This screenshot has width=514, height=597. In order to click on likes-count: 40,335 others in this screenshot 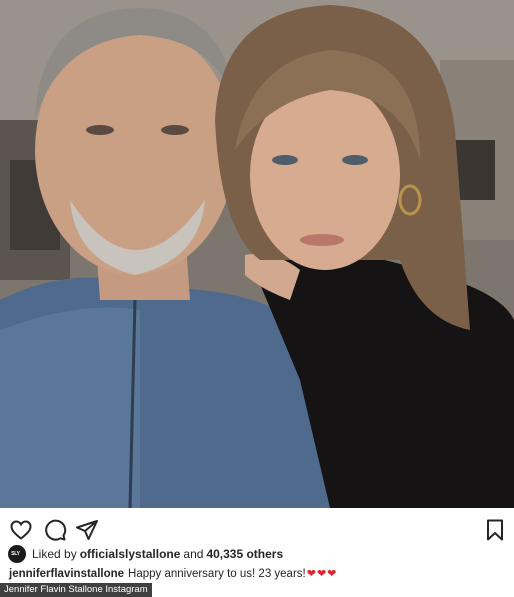, I will do `click(244, 554)`.